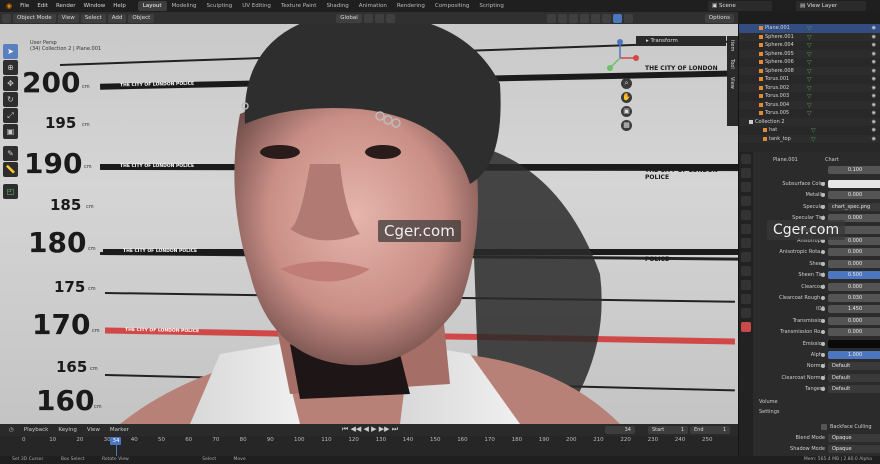 The width and height of the screenshot is (880, 464). I want to click on select-menu: Select, so click(93, 18).